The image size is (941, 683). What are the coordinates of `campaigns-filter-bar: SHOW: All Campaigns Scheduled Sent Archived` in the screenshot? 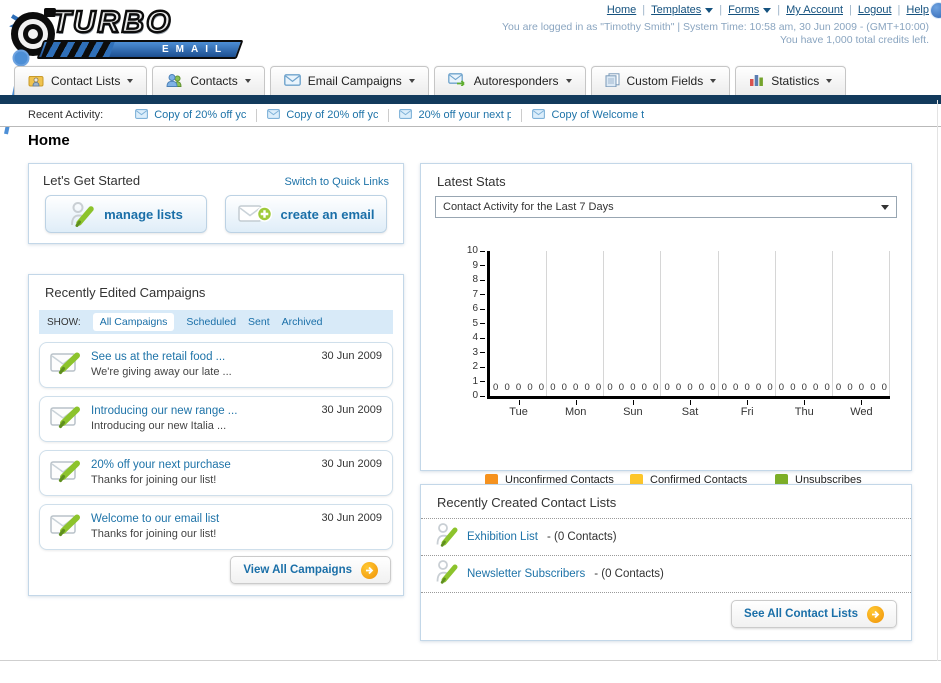 It's located at (216, 322).